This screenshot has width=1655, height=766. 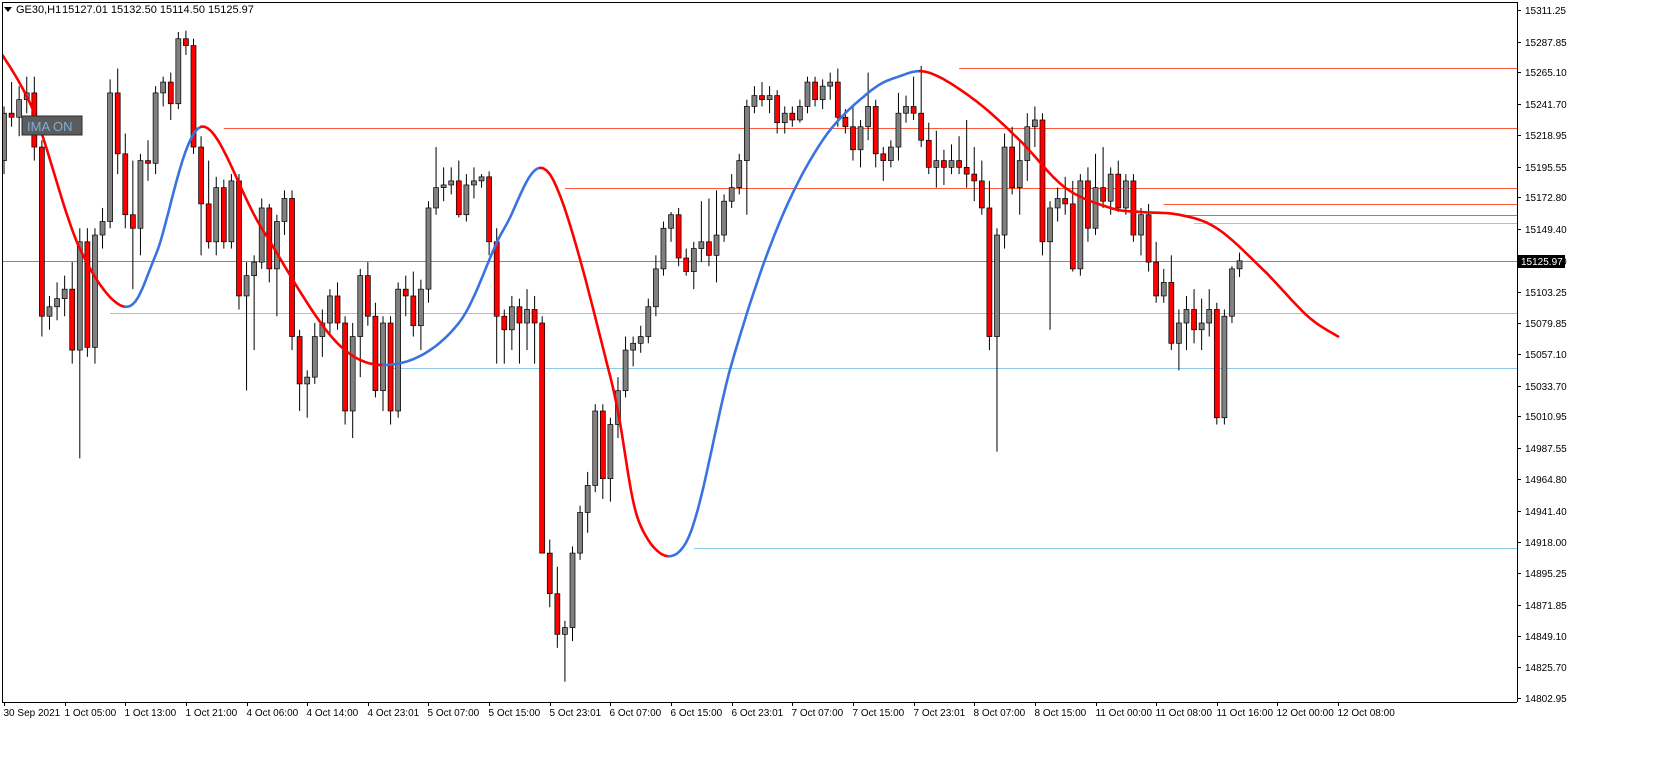 What do you see at coordinates (394, 713) in the screenshot?
I see `time-tick-label: 4 Oct 23:01` at bounding box center [394, 713].